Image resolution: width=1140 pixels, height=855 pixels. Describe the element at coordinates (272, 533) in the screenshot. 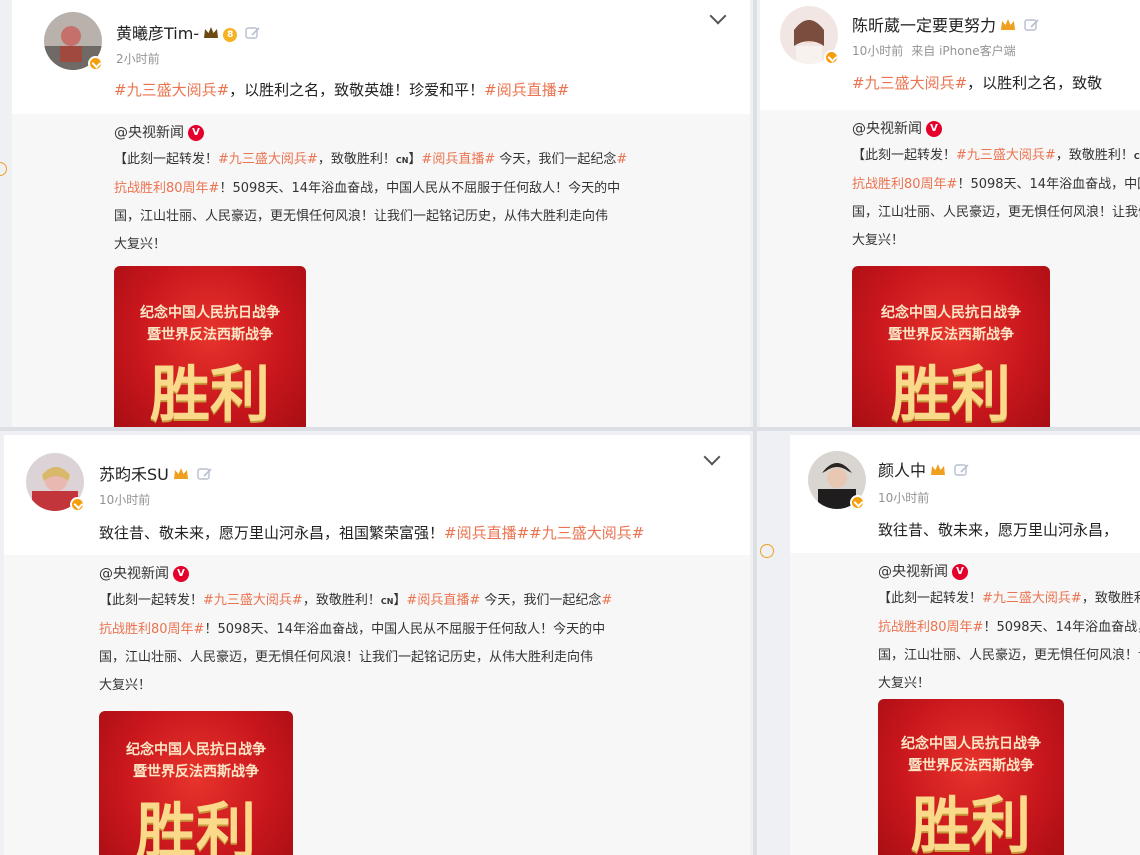

I see `post-text-segment: 致往昔、敬未来，愿万里山河永昌，祖国繁荣富强！` at that location.